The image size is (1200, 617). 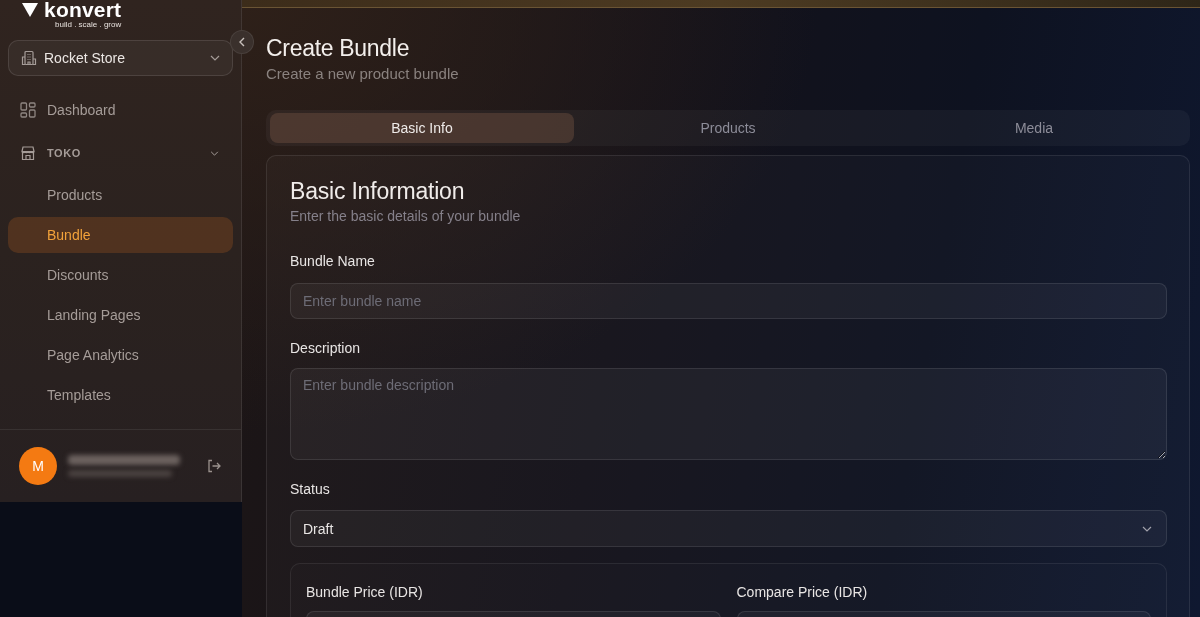 I want to click on tab: Products, so click(x=728, y=128).